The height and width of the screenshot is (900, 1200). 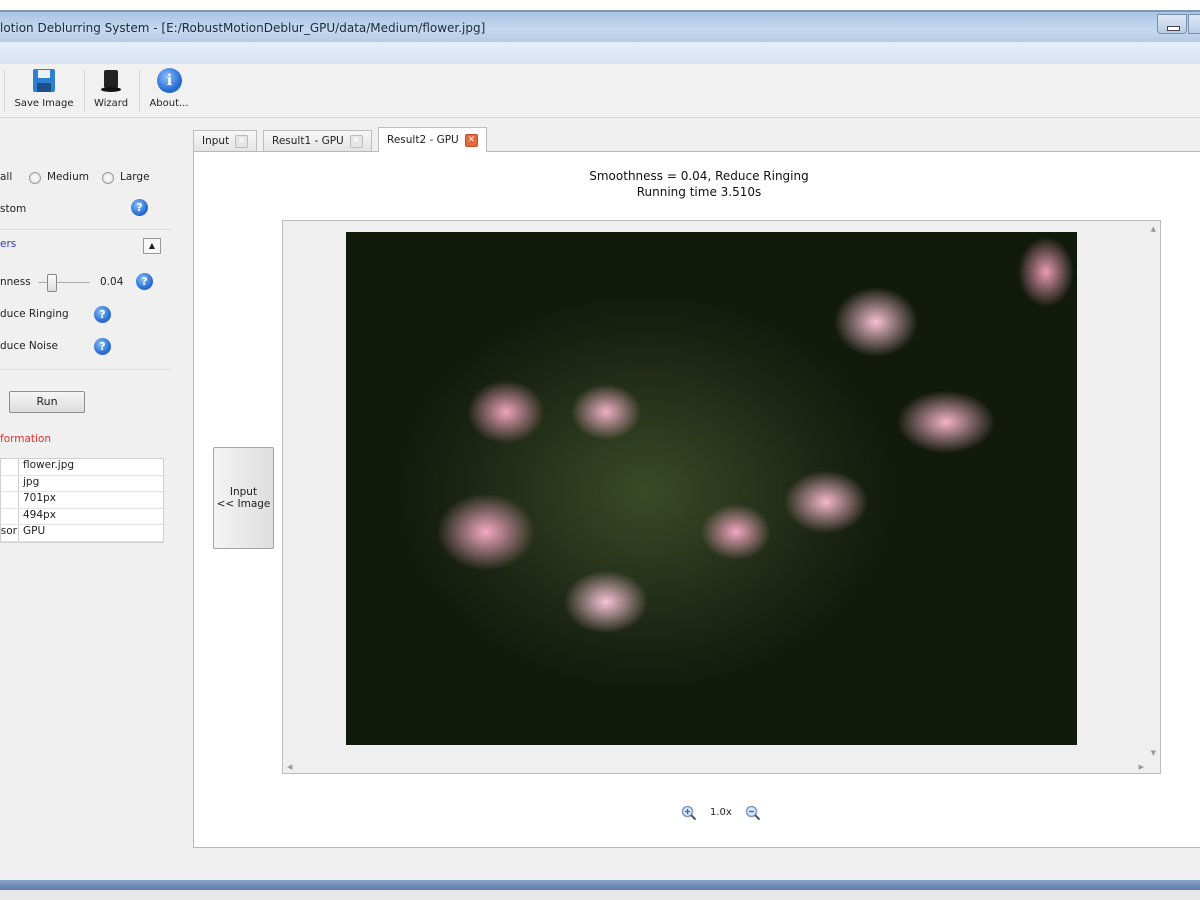 What do you see at coordinates (152, 246) in the screenshot?
I see `collapse-button: ▲` at bounding box center [152, 246].